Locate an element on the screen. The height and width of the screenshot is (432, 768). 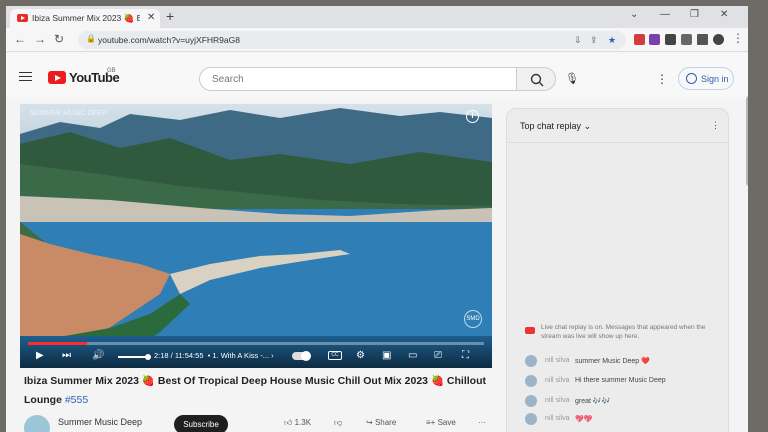
channel-avatar is located at coordinates (37, 423).